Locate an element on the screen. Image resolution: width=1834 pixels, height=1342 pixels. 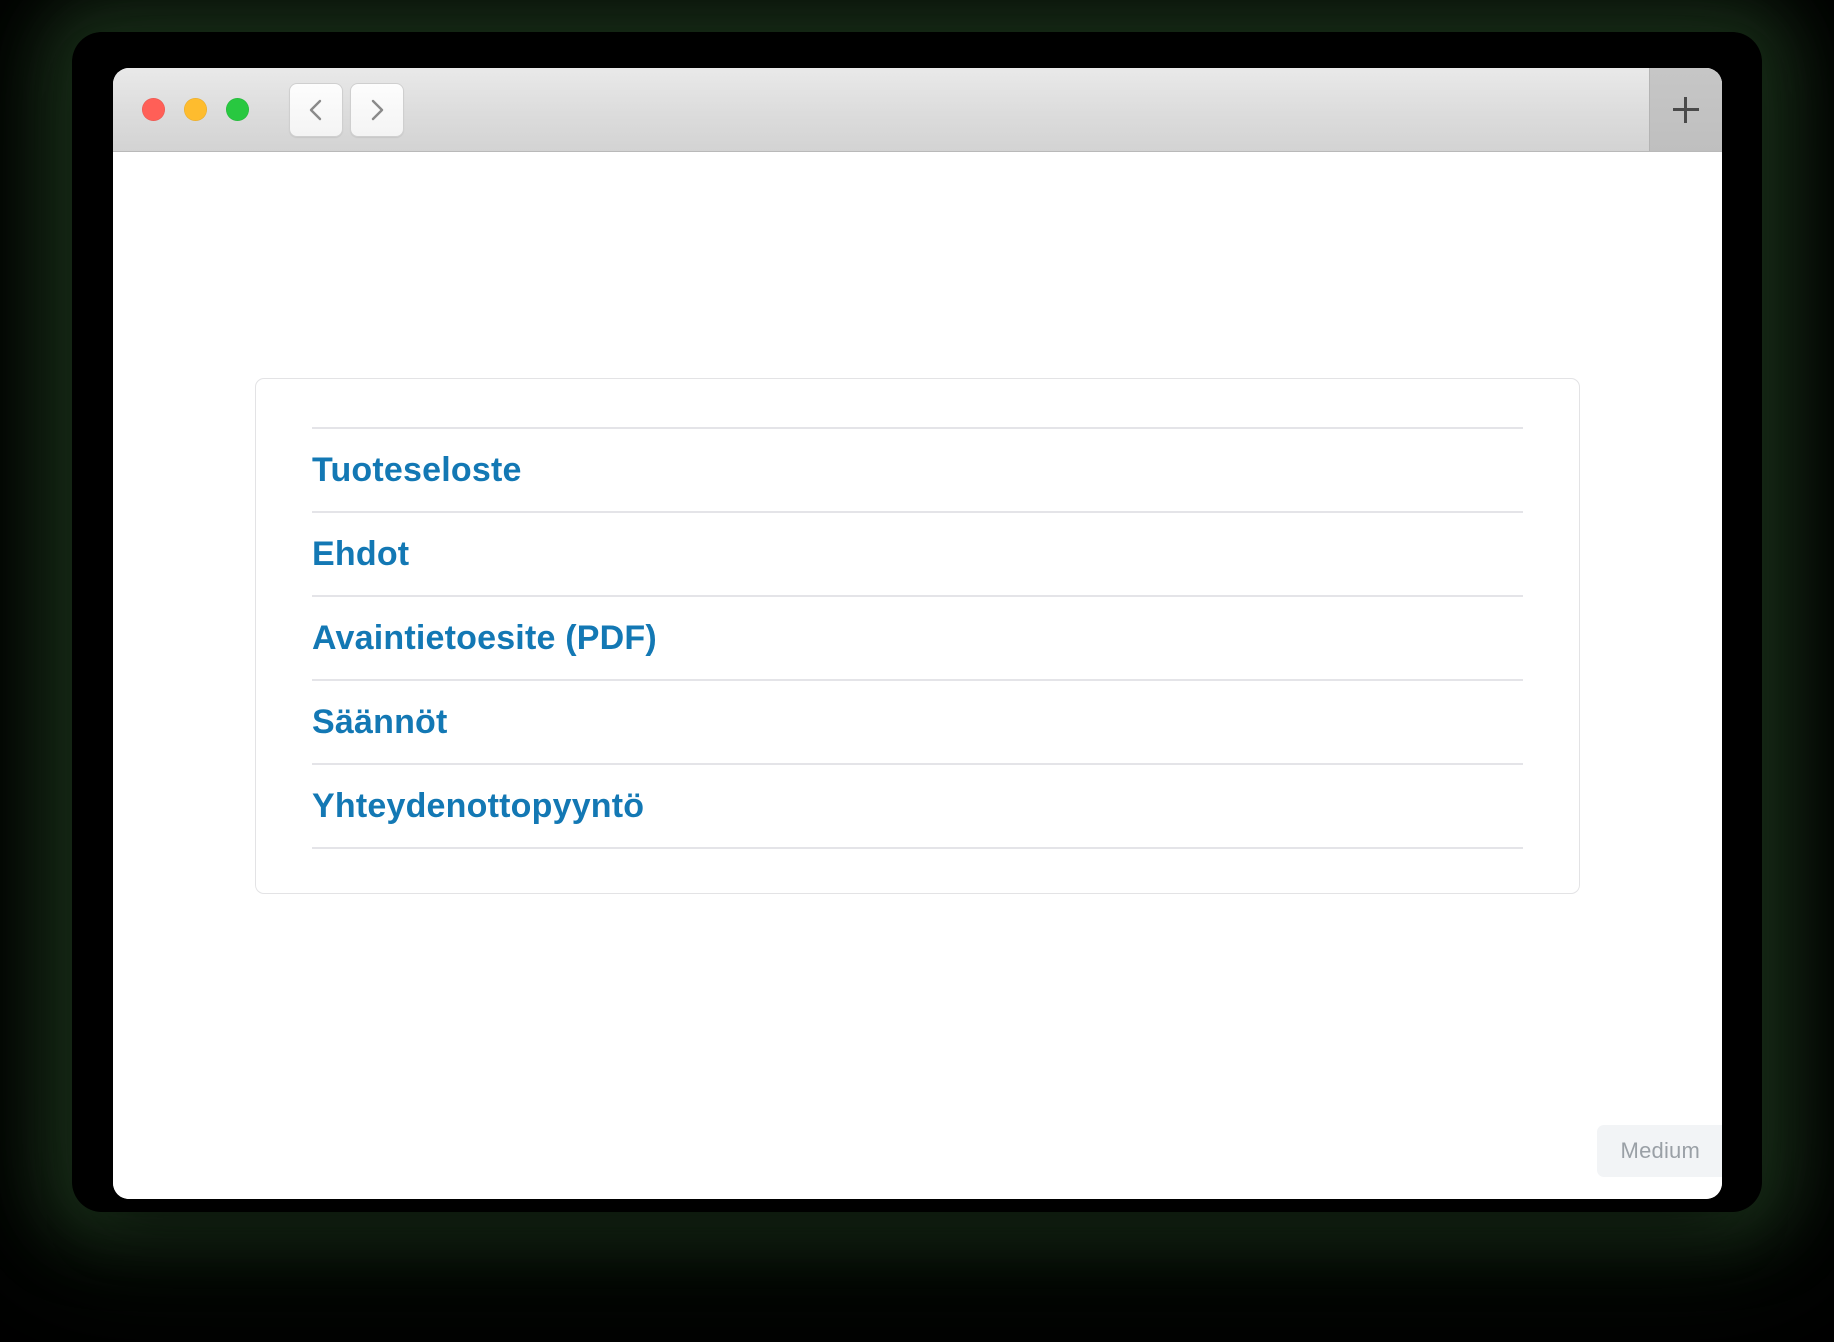
window-controls is located at coordinates (195, 109).